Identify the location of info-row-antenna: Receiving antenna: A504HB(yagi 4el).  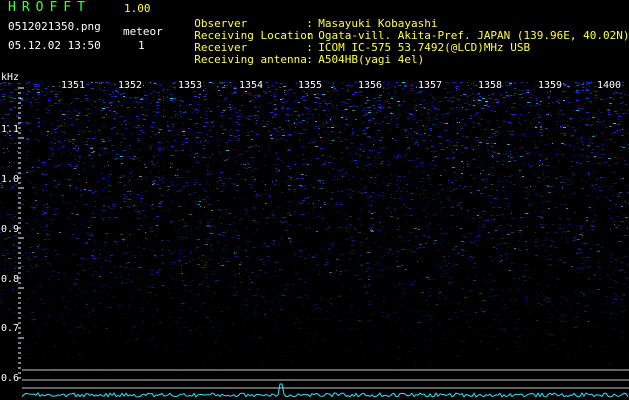
(302, 53).